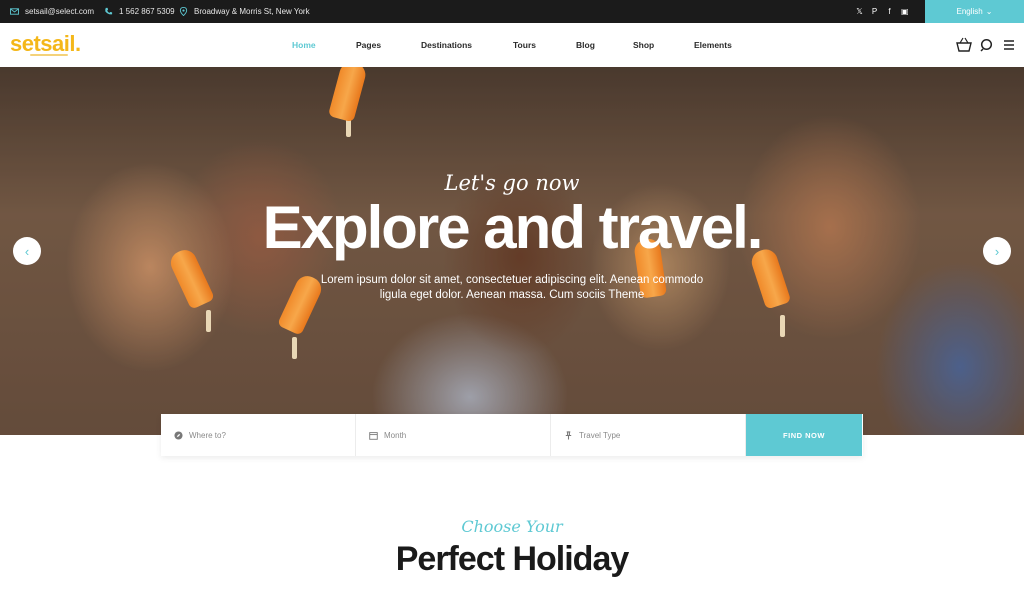  What do you see at coordinates (987, 45) in the screenshot?
I see `search-icon` at bounding box center [987, 45].